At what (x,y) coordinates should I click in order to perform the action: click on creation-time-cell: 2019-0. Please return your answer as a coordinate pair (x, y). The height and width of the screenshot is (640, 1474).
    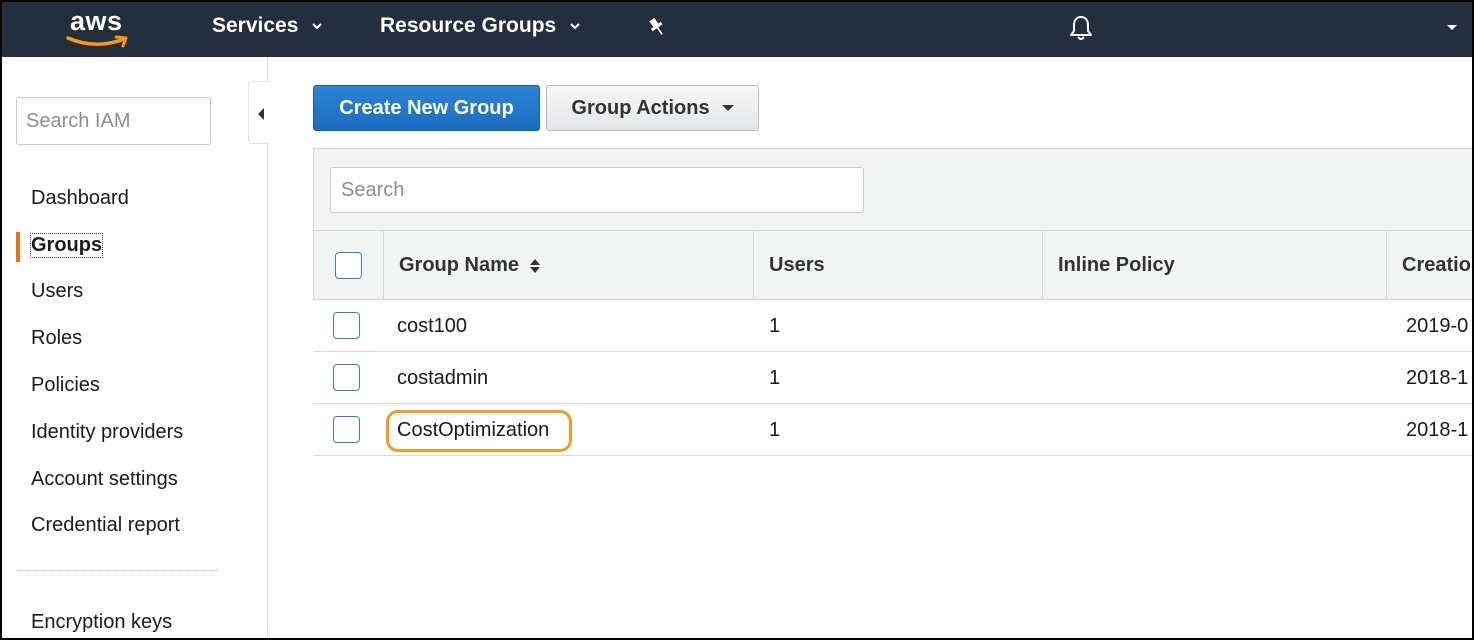
    Looking at the image, I should click on (1437, 325).